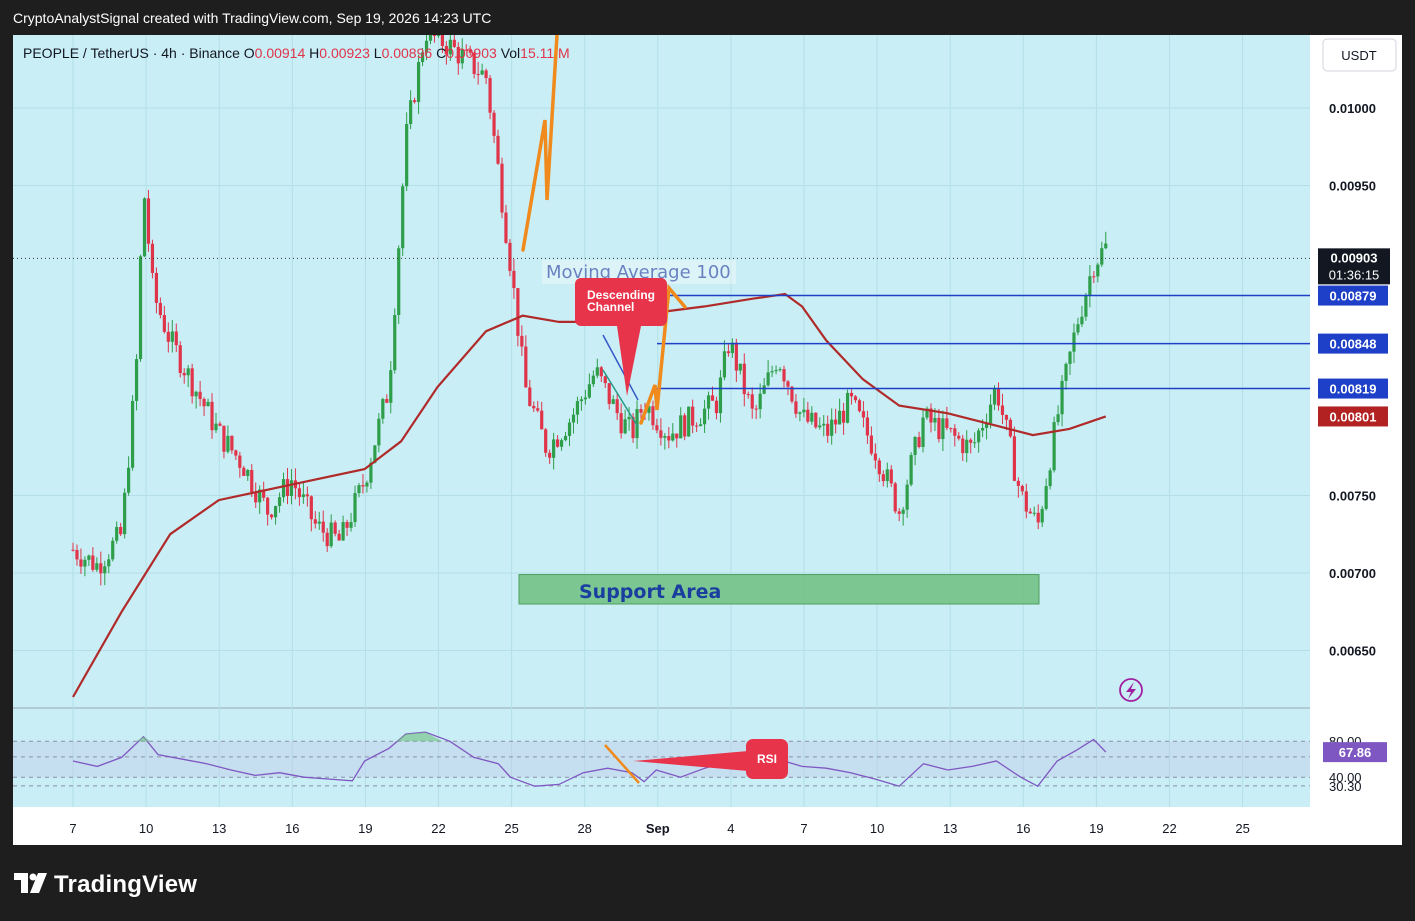  What do you see at coordinates (409, 53) in the screenshot?
I see `legend-low-value: 0.00896` at bounding box center [409, 53].